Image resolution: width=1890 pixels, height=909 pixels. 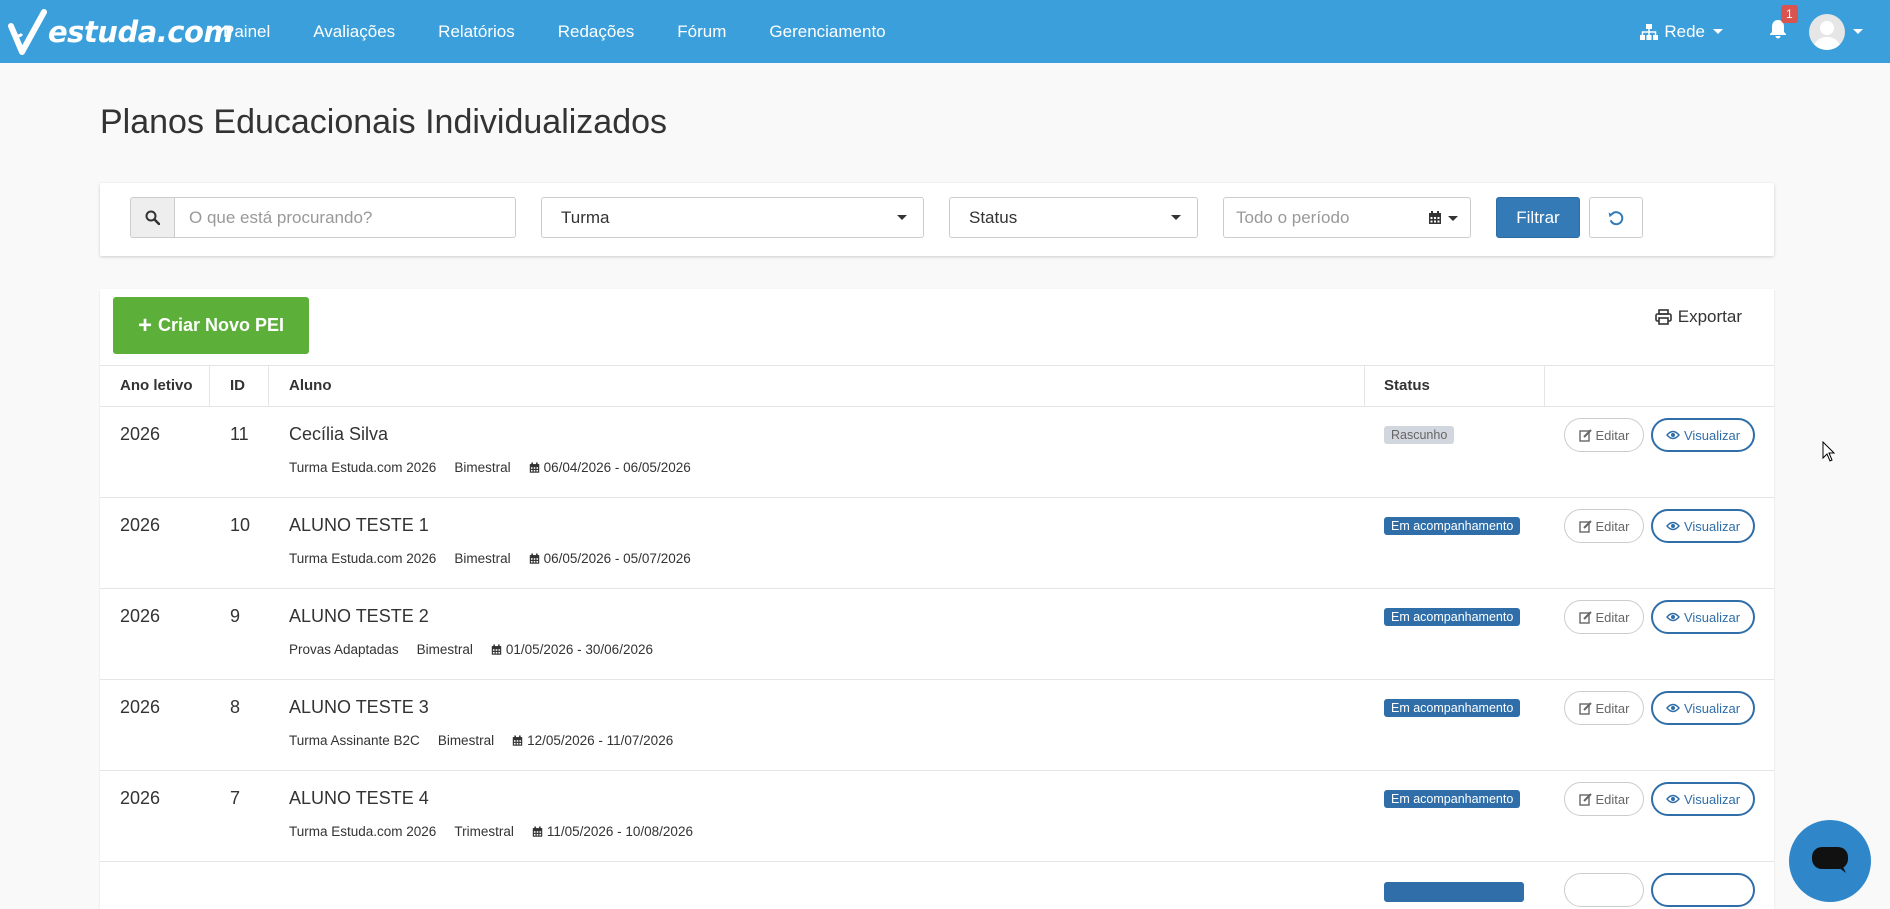 What do you see at coordinates (237, 385) in the screenshot?
I see `header-id: ID` at bounding box center [237, 385].